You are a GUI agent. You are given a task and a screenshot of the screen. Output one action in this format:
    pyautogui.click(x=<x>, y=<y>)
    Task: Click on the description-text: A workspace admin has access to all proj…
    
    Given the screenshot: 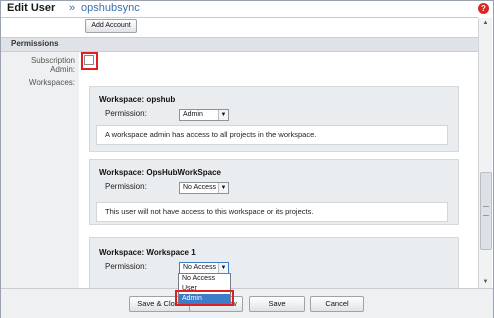 What is the action you would take?
    pyautogui.click(x=211, y=134)
    